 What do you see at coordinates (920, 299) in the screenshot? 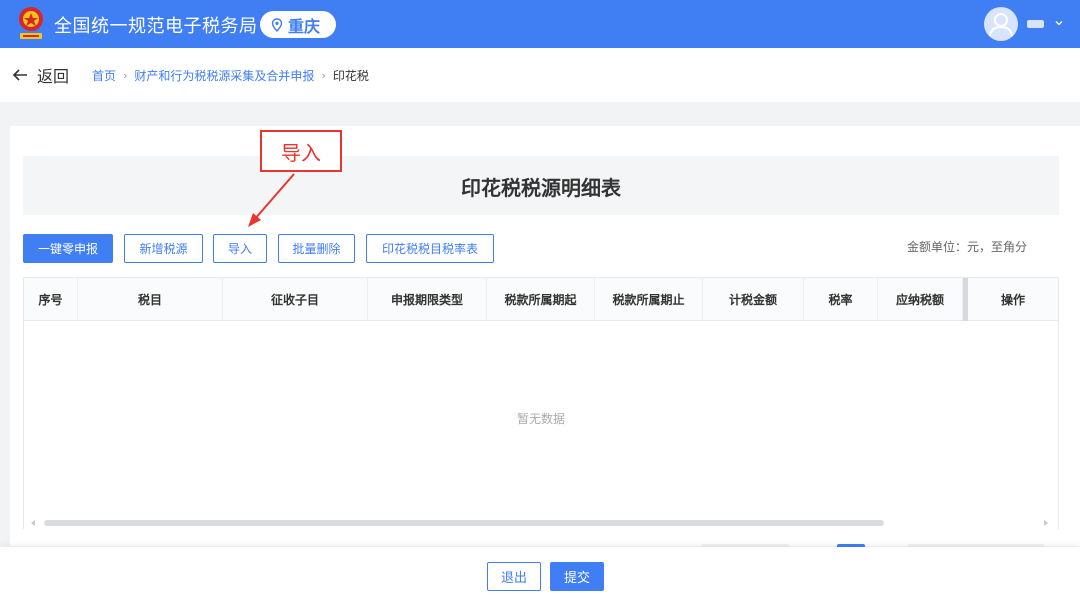
I see `column-header-tax-payable: 应纳税额` at bounding box center [920, 299].